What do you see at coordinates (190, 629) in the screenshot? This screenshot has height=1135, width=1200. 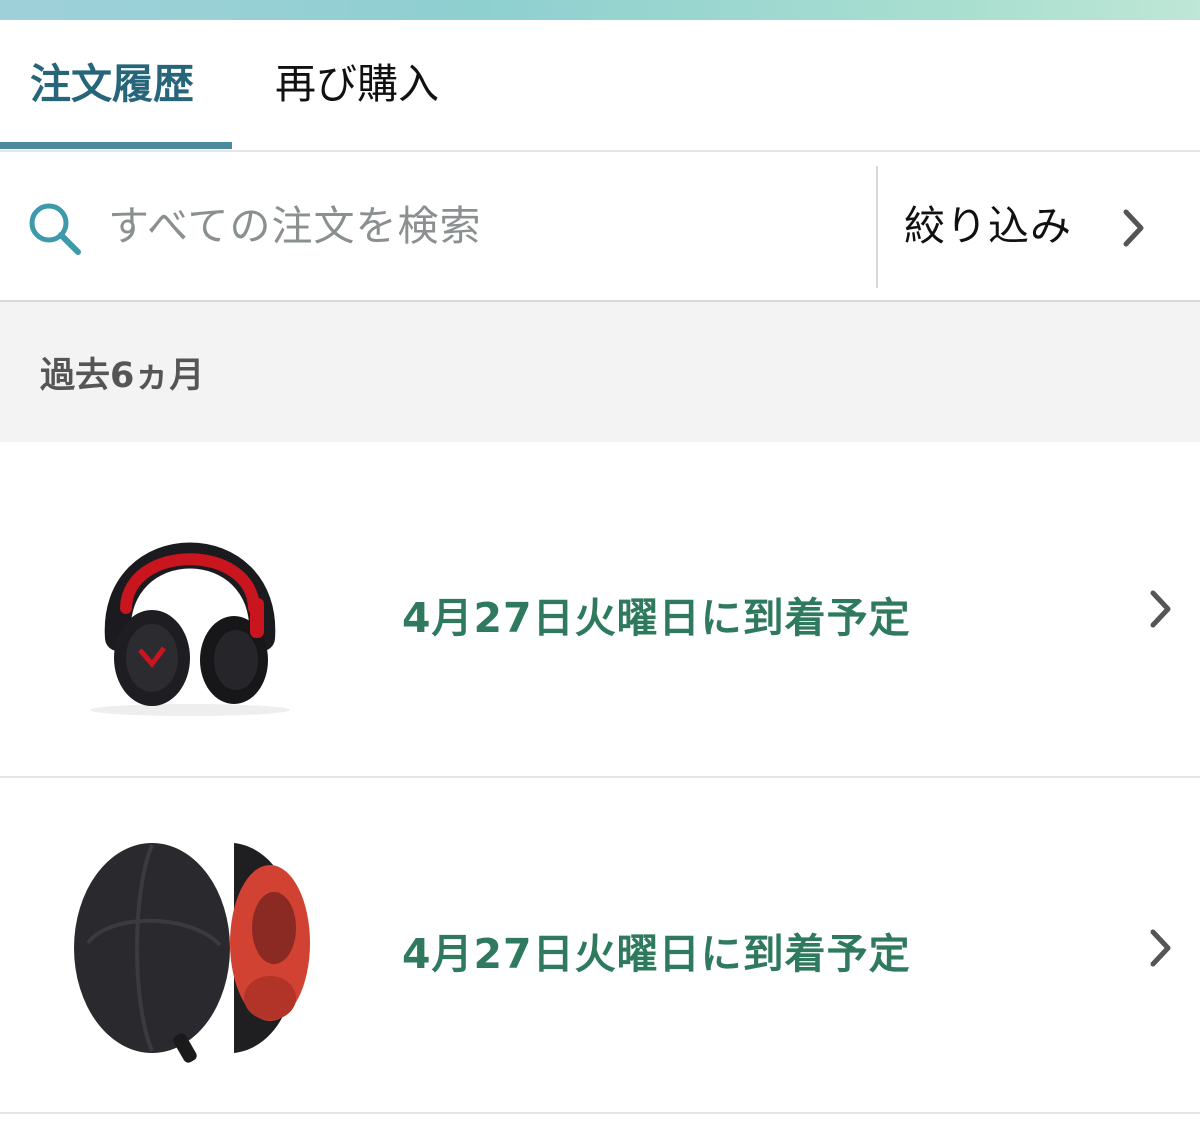 I see `red-black-headphones-image` at bounding box center [190, 629].